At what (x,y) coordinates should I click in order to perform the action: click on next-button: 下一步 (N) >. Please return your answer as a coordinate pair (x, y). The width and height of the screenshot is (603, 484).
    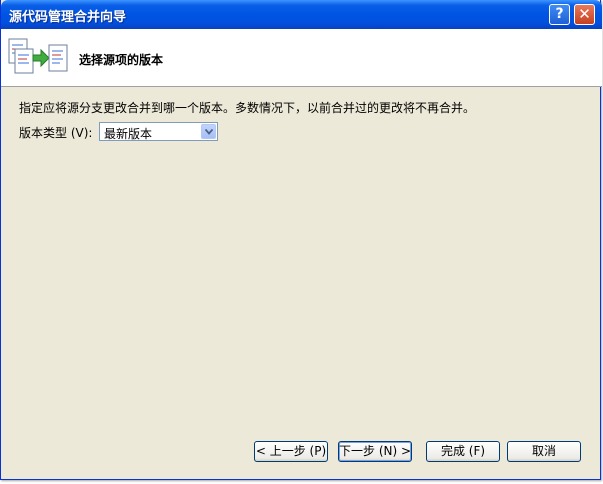
    Looking at the image, I should click on (375, 451).